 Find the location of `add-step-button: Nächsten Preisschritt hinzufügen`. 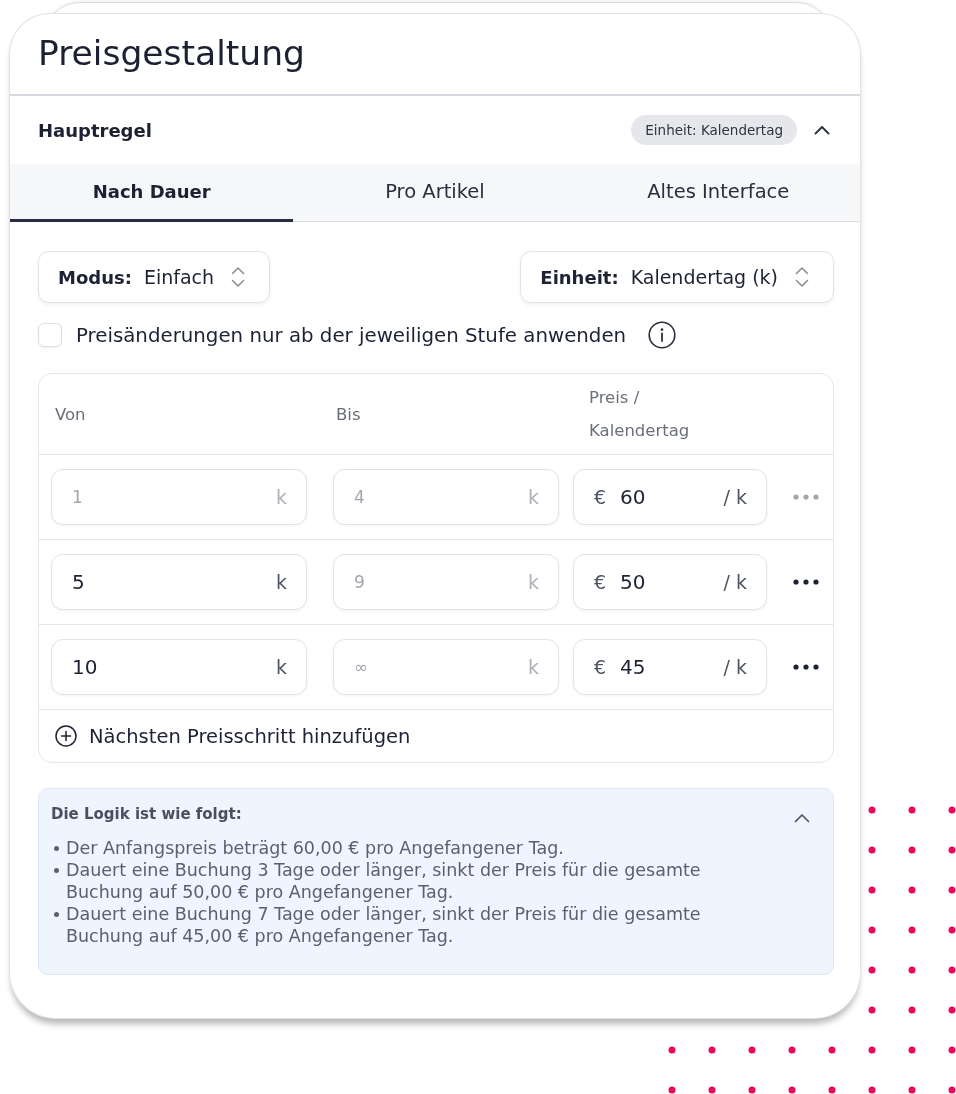

add-step-button: Nächsten Preisschritt hinzufügen is located at coordinates (225, 736).